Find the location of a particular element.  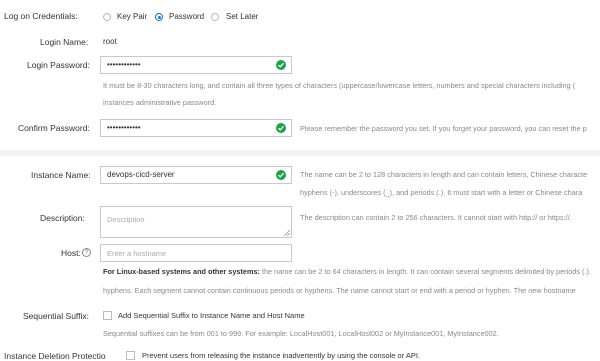

login-password-input: •••••••••••• is located at coordinates (196, 65).